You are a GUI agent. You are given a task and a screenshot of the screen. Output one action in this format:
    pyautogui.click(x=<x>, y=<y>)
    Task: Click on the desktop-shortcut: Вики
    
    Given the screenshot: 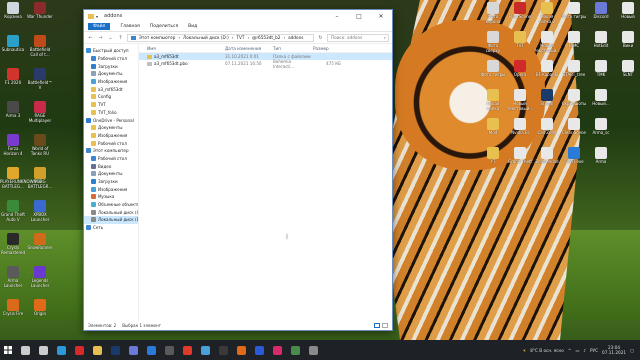 What is the action you would take?
    pyautogui.click(x=627, y=40)
    